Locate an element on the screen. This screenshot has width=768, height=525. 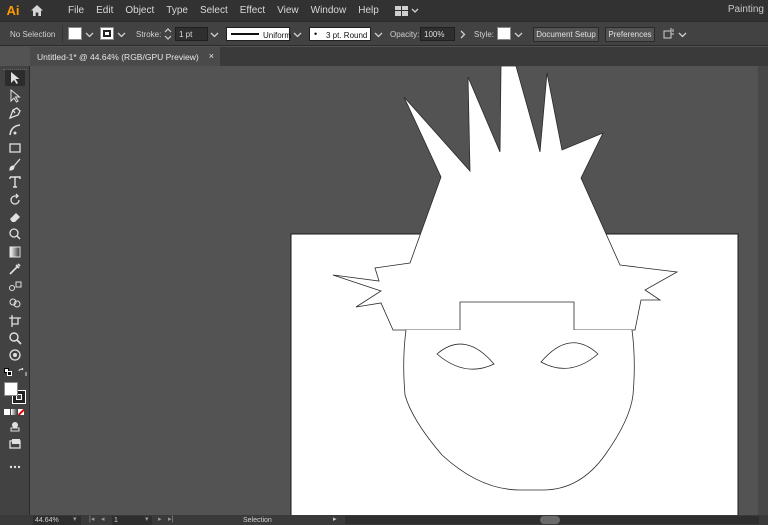
brush-definition-select: • 3 pt. Round is located at coordinates (340, 34).